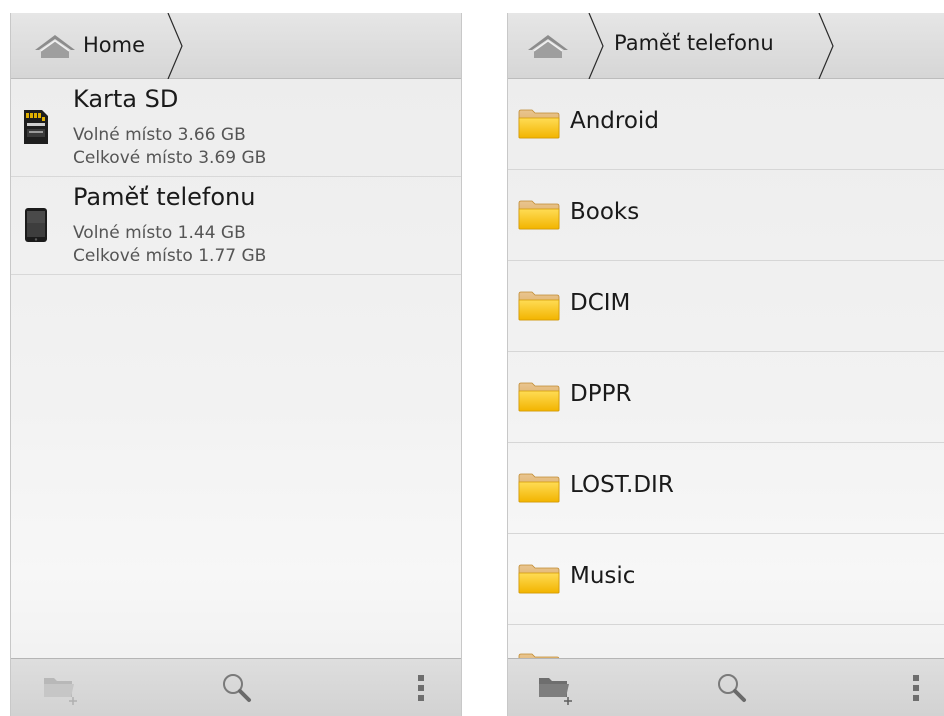  Describe the element at coordinates (159, 135) in the screenshot. I see `storage-free-space: Volné místo 3.66 GB` at that location.